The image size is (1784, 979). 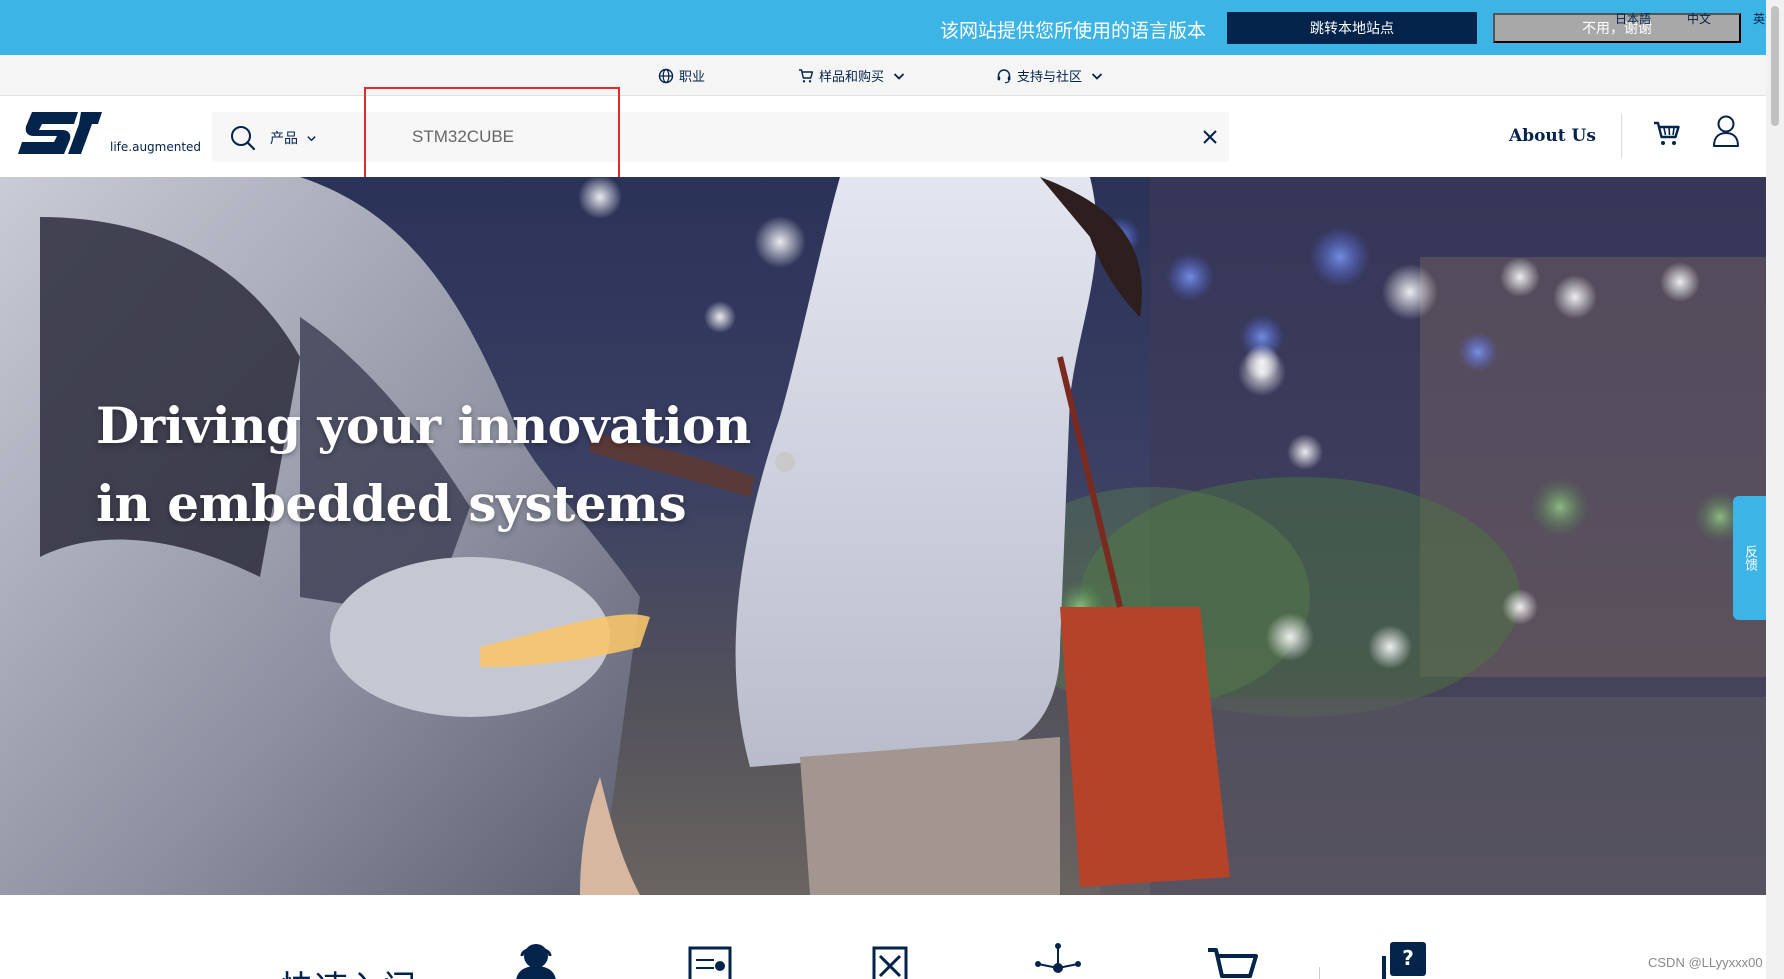 What do you see at coordinates (348, 970) in the screenshot?
I see `quick-start-title: 快速入门` at bounding box center [348, 970].